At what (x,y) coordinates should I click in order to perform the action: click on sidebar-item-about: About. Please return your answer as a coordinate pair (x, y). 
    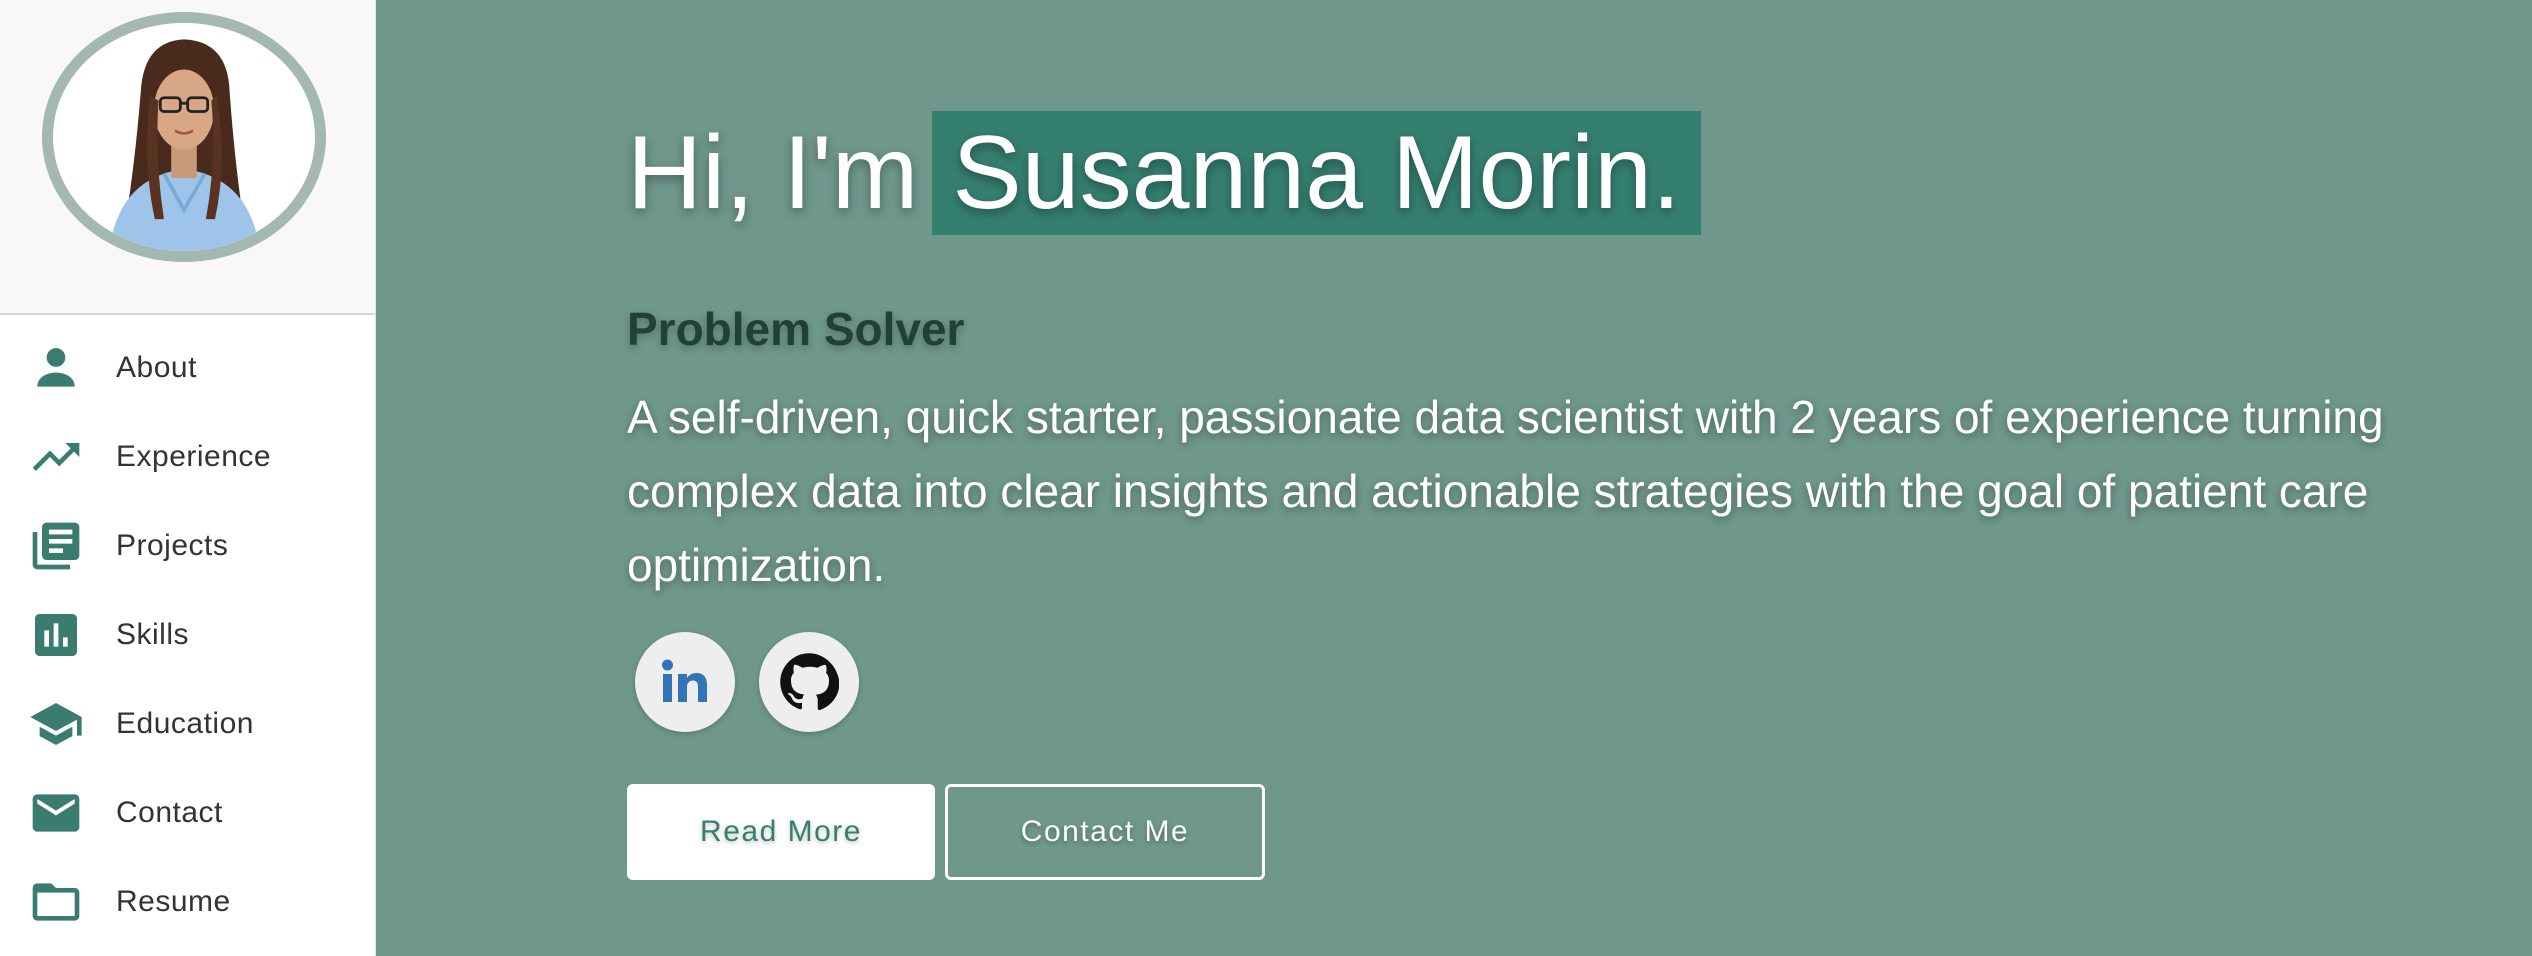
    Looking at the image, I should click on (187, 367).